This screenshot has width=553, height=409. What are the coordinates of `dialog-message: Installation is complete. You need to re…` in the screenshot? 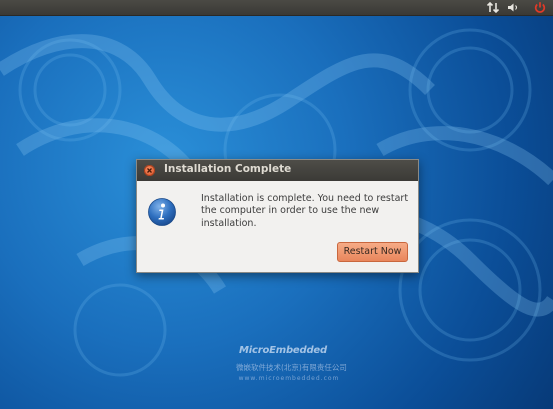 It's located at (305, 211).